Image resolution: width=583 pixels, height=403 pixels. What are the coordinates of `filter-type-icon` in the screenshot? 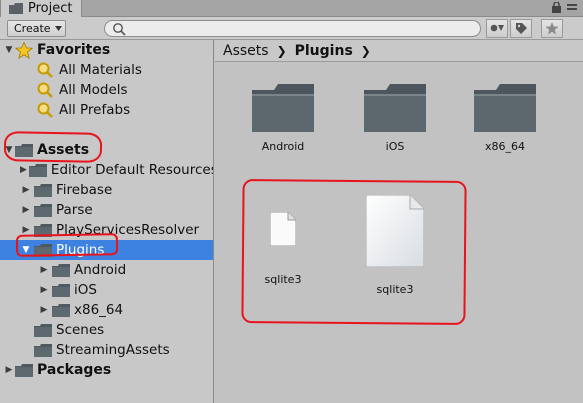 It's located at (497, 27).